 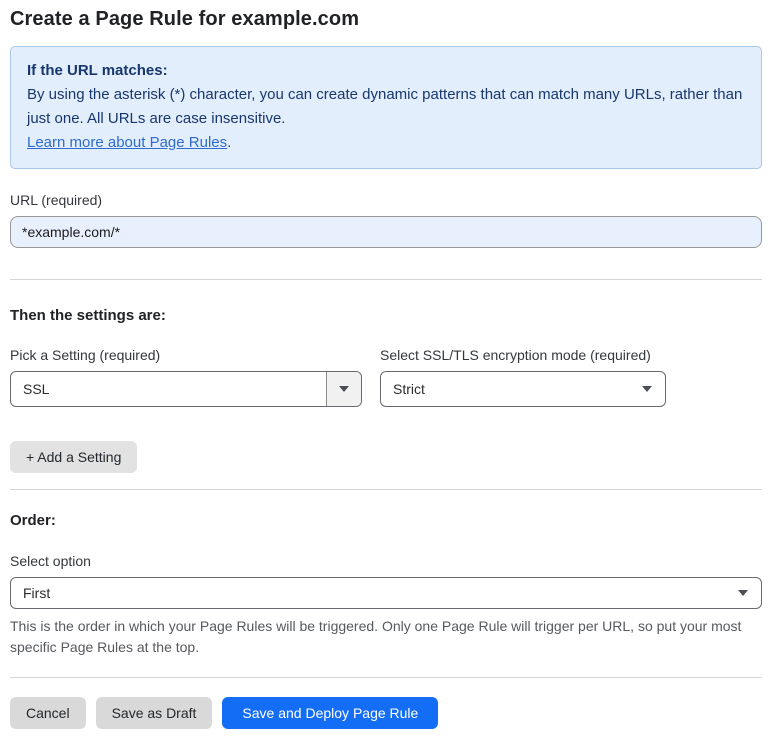 I want to click on info-box-link-row: Learn more about Page Rules., so click(x=386, y=143).